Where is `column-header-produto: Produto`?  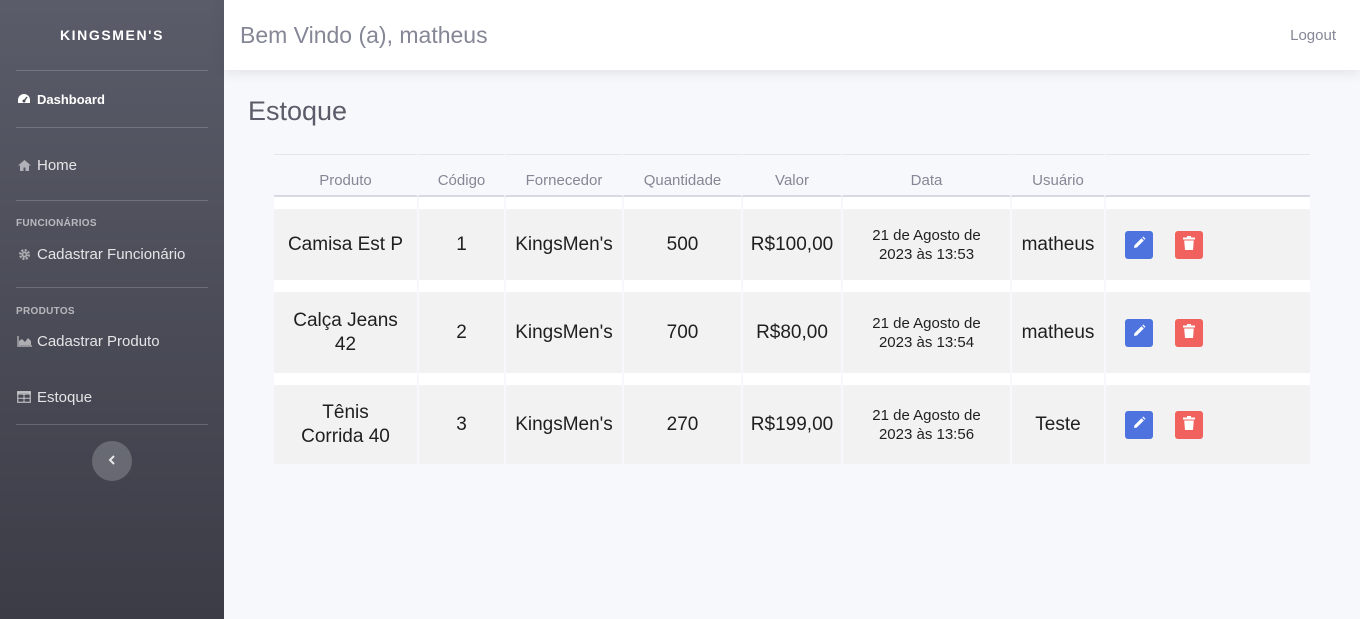 column-header-produto: Produto is located at coordinates (345, 175).